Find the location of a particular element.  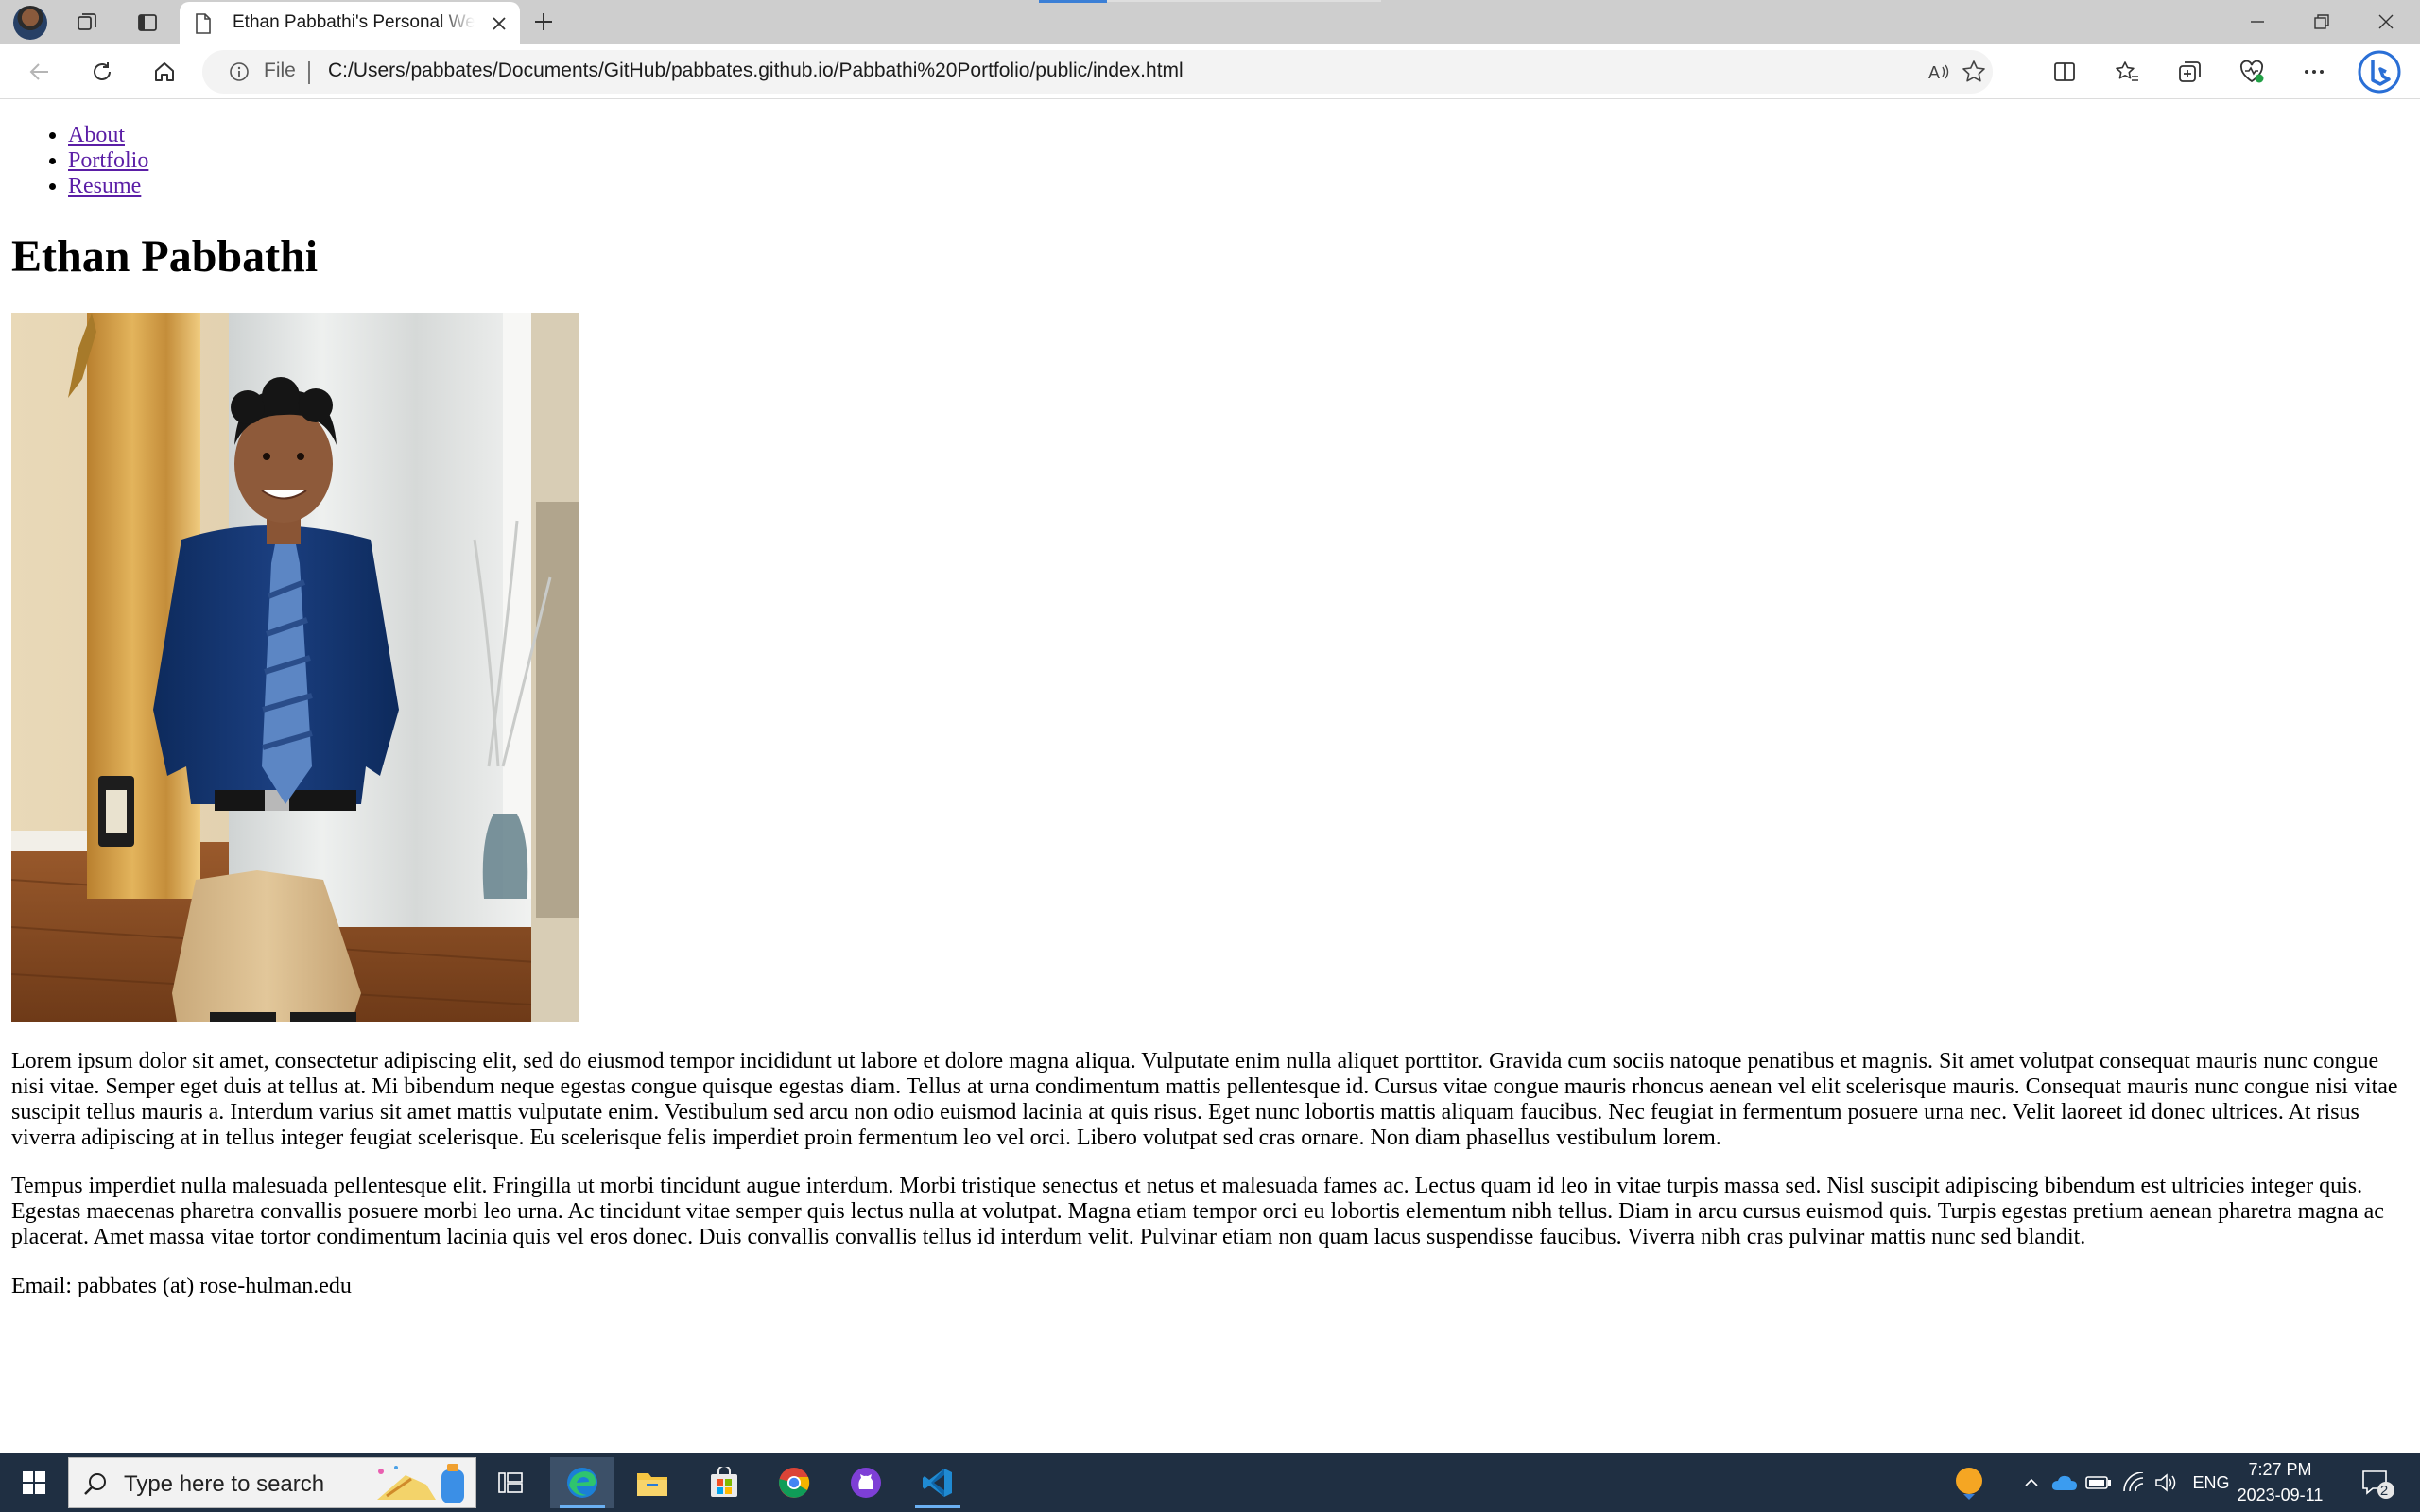

clock-date: 2023-09-11 is located at coordinates (2280, 1495).